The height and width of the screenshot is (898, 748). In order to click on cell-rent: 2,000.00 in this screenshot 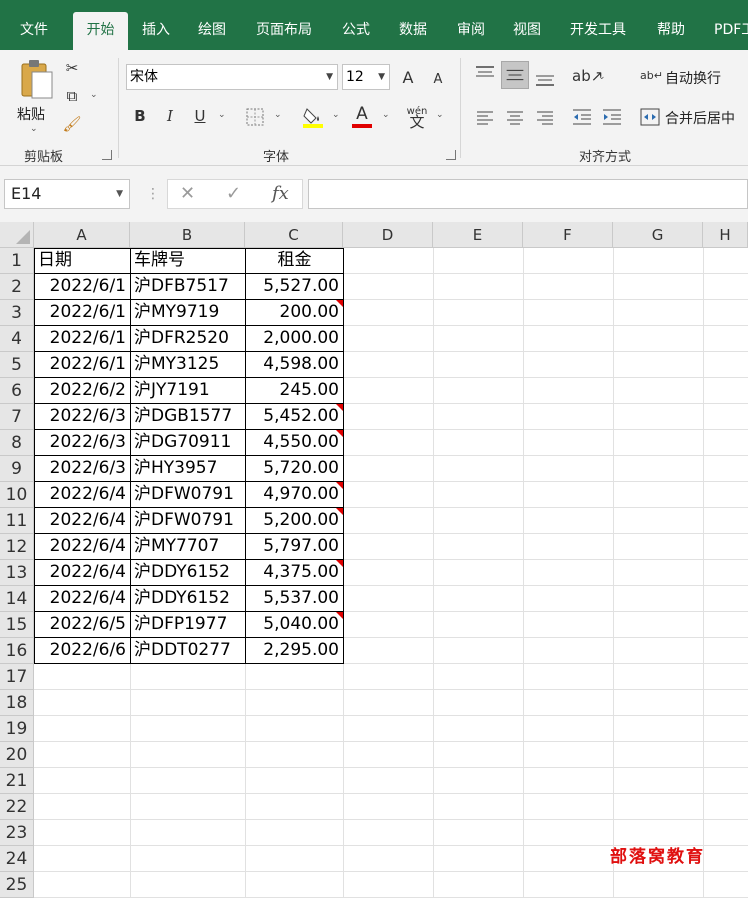, I will do `click(294, 339)`.